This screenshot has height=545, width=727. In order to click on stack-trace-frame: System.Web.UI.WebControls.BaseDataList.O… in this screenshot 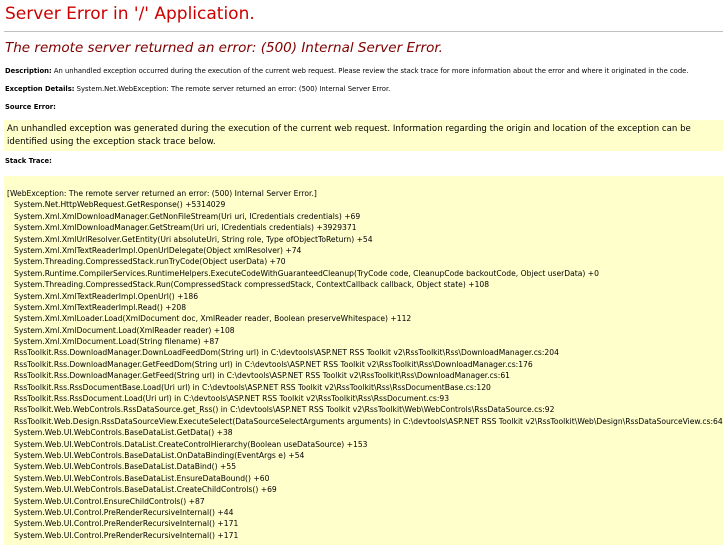, I will do `click(159, 455)`.